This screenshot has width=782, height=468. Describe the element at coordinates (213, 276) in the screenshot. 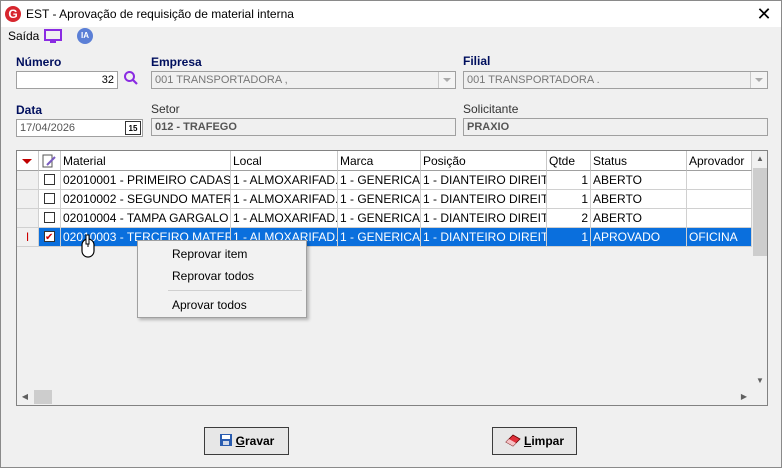

I see `context-item-reprovar-todos: Reprovar todos` at that location.